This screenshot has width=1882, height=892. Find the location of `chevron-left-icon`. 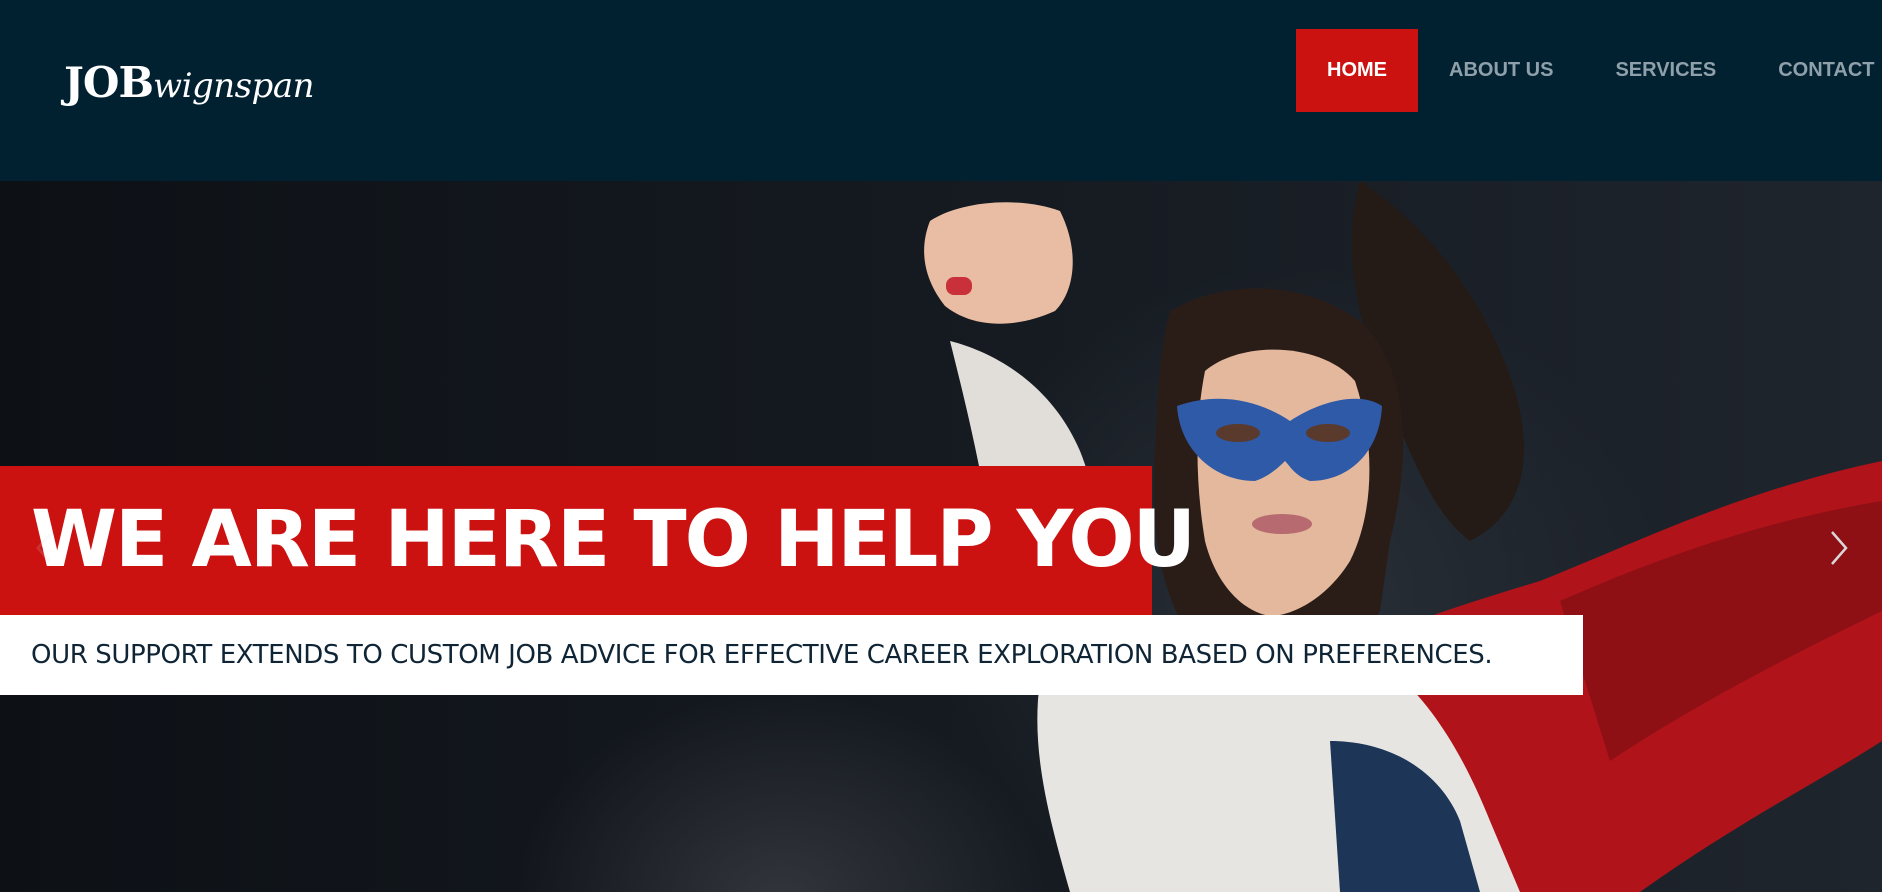

chevron-left-icon is located at coordinates (44, 548).